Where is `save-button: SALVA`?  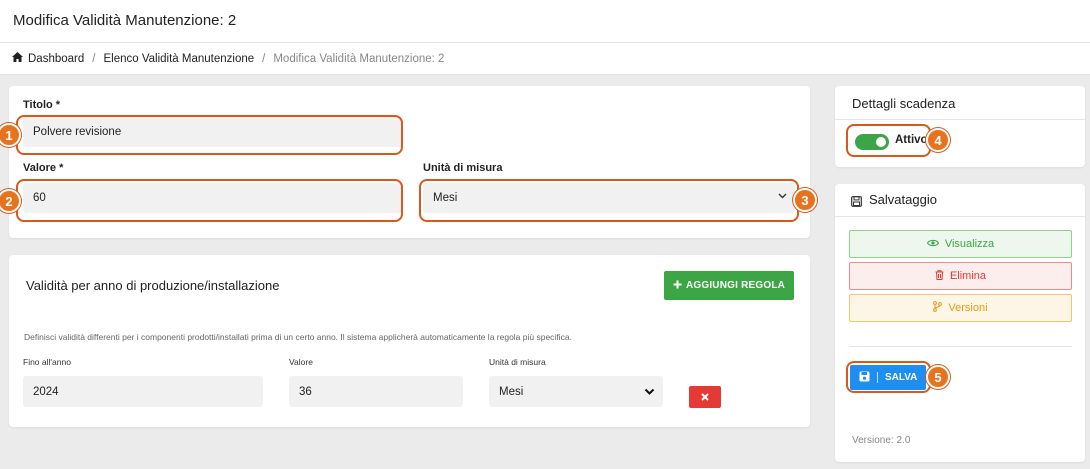
save-button: SALVA is located at coordinates (888, 377).